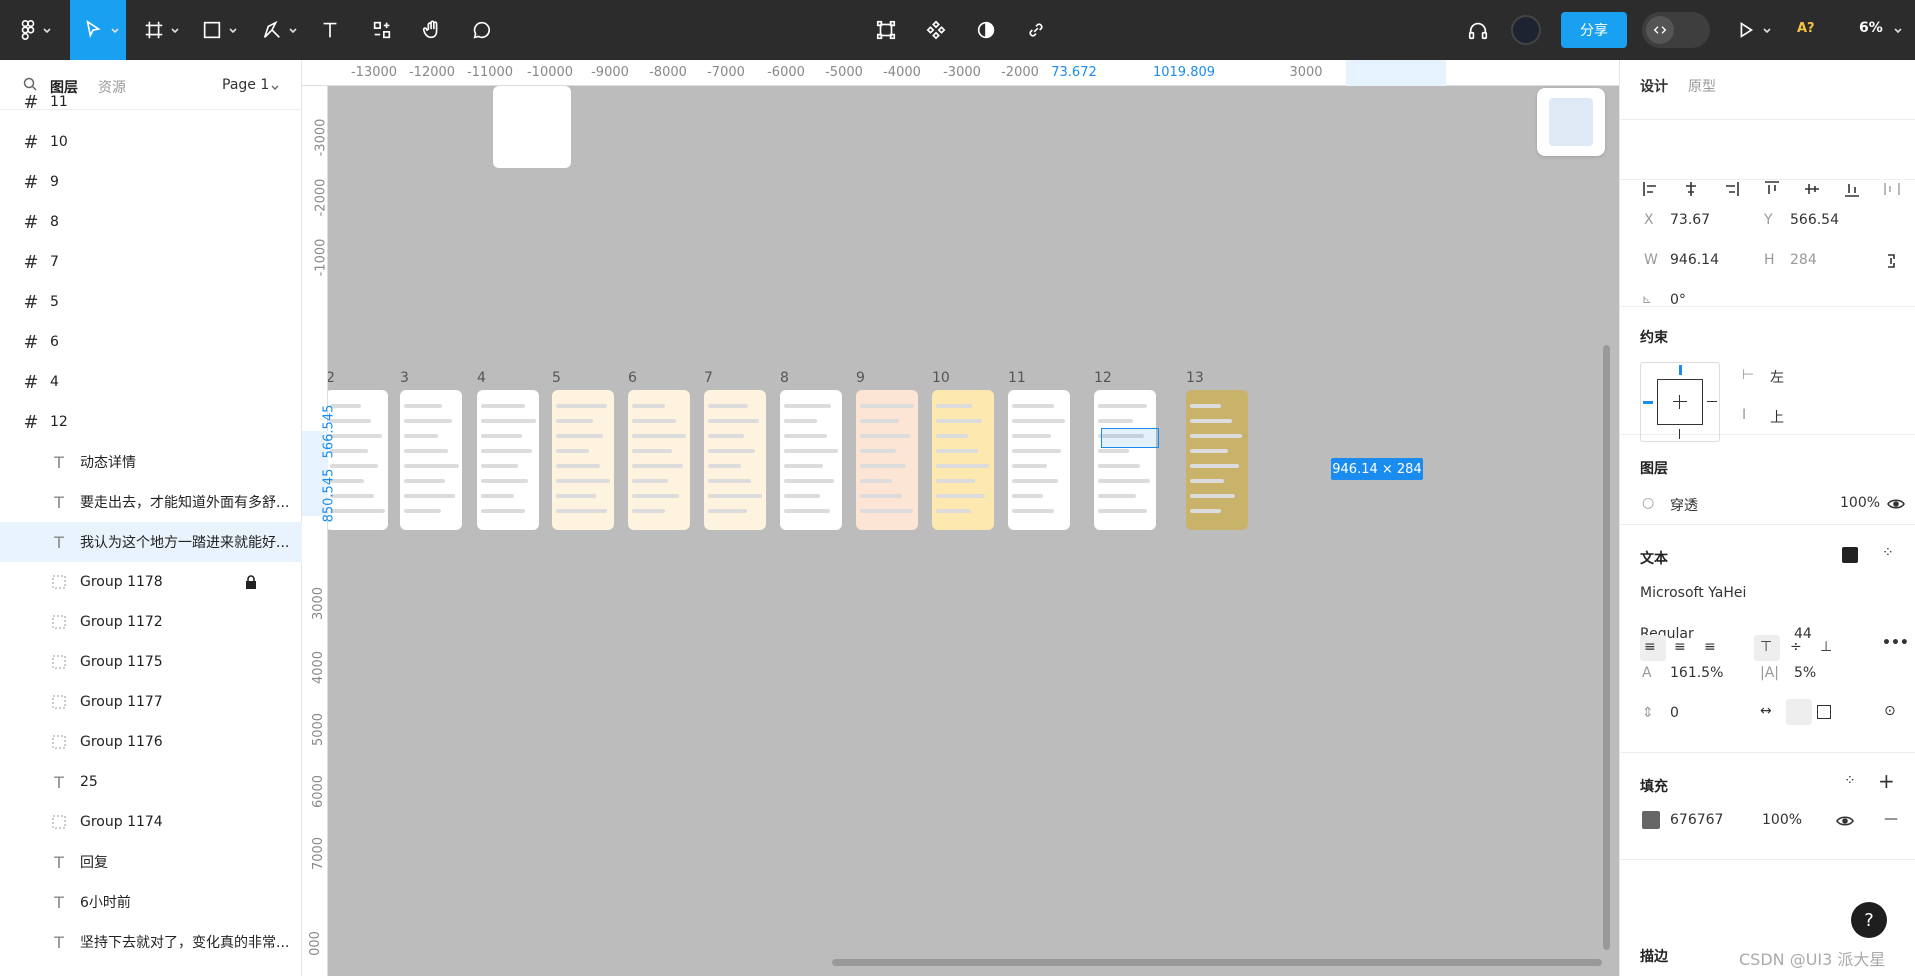 The image size is (1915, 976). Describe the element at coordinates (151, 862) in the screenshot. I see `layer-row: T 回复` at that location.